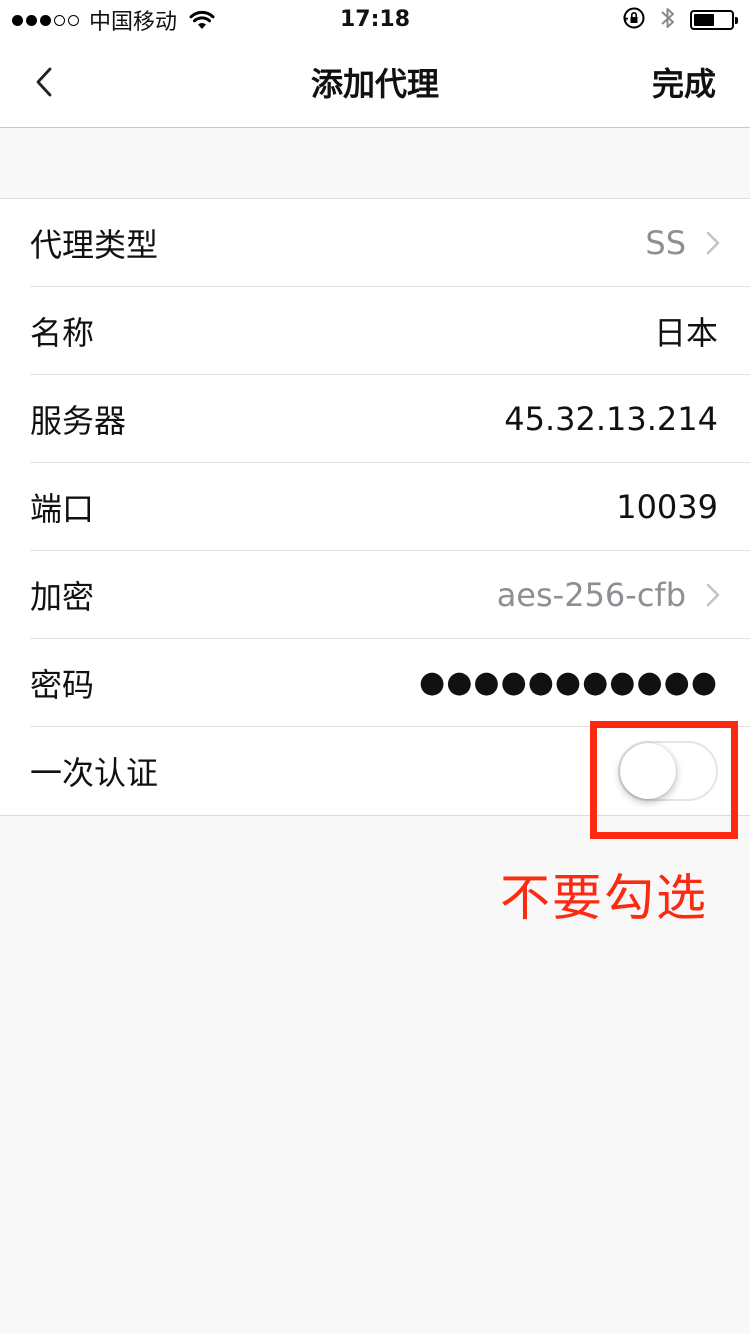 Image resolution: width=750 pixels, height=1334 pixels. I want to click on bluetooth-icon, so click(668, 20).